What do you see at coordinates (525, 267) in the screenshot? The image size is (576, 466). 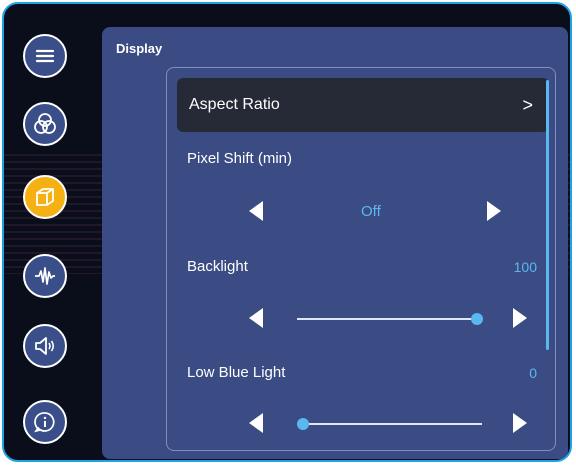 I see `backlight-value: 100` at bounding box center [525, 267].